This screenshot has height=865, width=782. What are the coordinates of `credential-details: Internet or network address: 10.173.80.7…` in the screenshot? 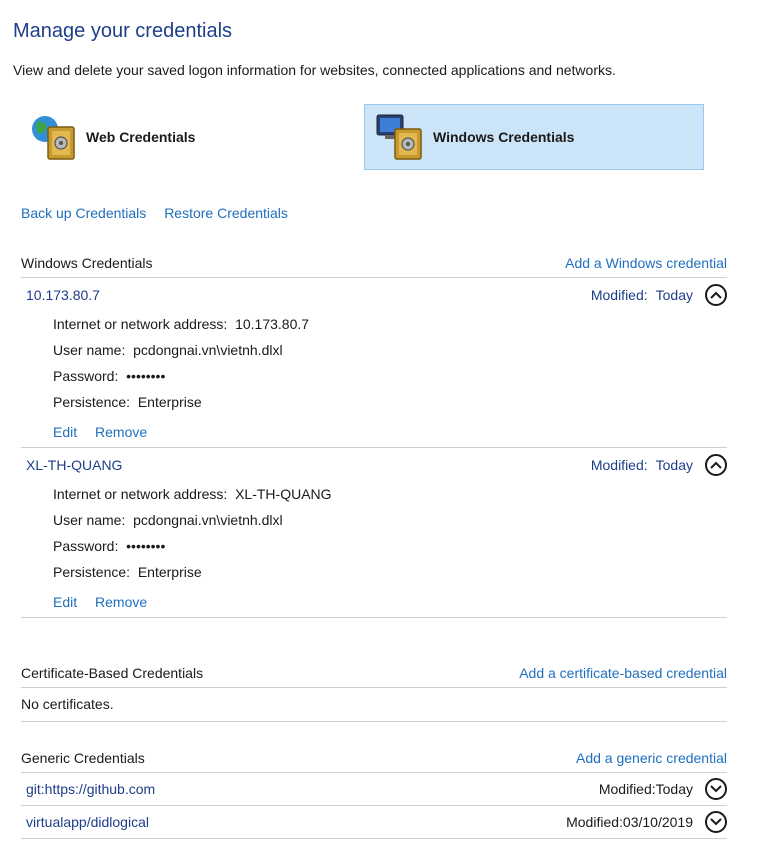 It's located at (374, 379).